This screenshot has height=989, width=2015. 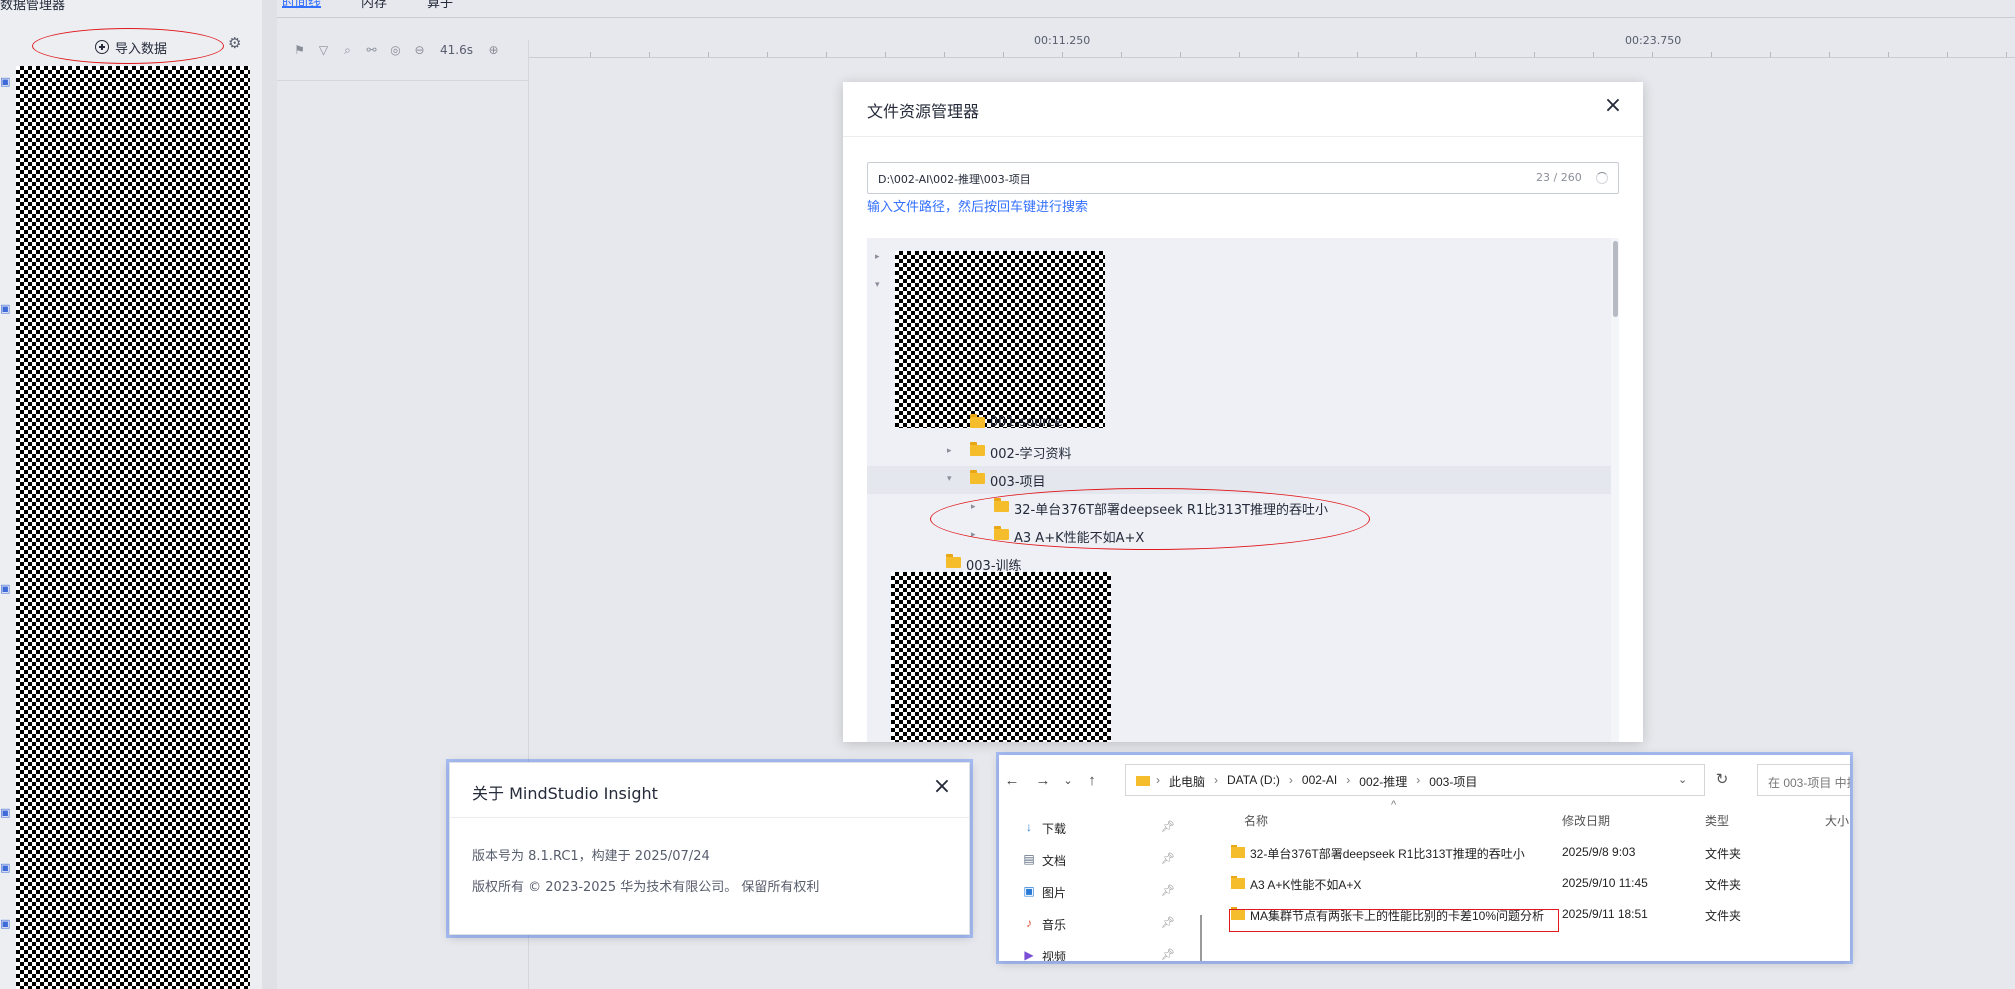 I want to click on filter-icon: ▽, so click(x=323, y=50).